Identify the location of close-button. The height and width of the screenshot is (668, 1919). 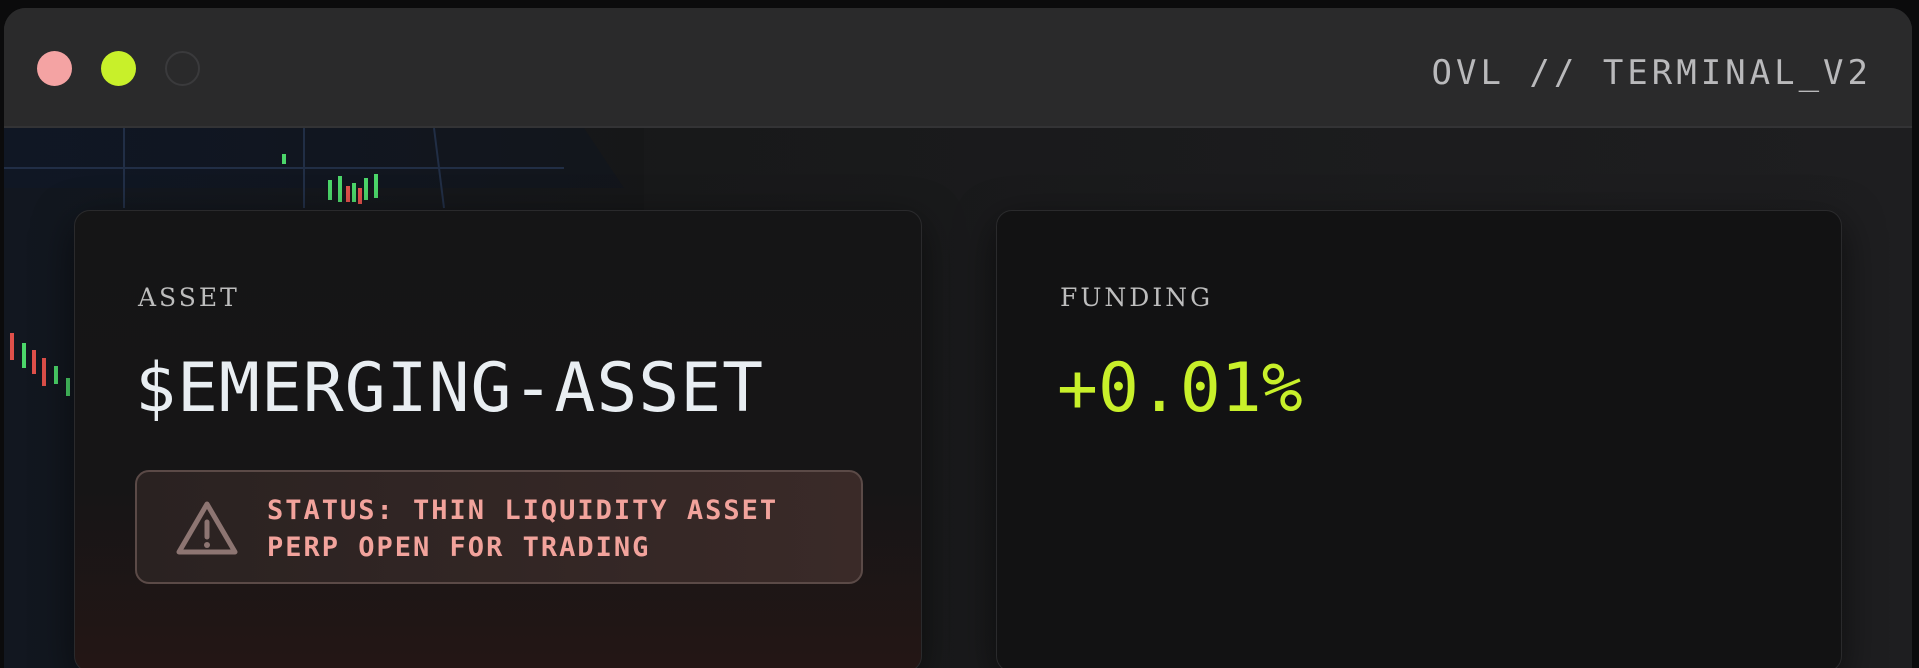
(54, 68).